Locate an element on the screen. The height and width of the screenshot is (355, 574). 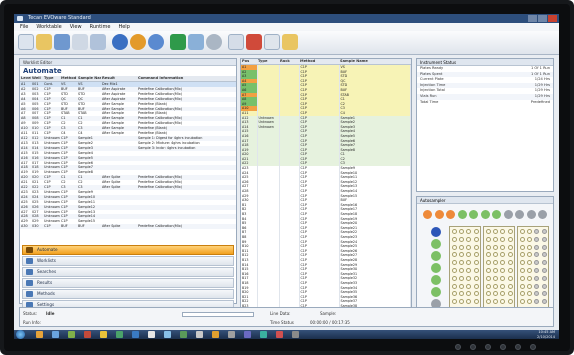
menu-item: Runtime is located at coordinates (100, 27).